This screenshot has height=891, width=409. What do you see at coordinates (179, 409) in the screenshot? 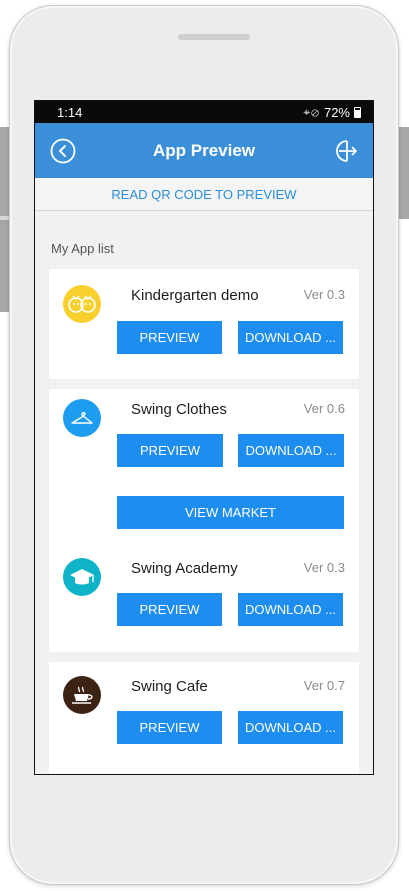
I see `app-name: Swing Clothes` at bounding box center [179, 409].